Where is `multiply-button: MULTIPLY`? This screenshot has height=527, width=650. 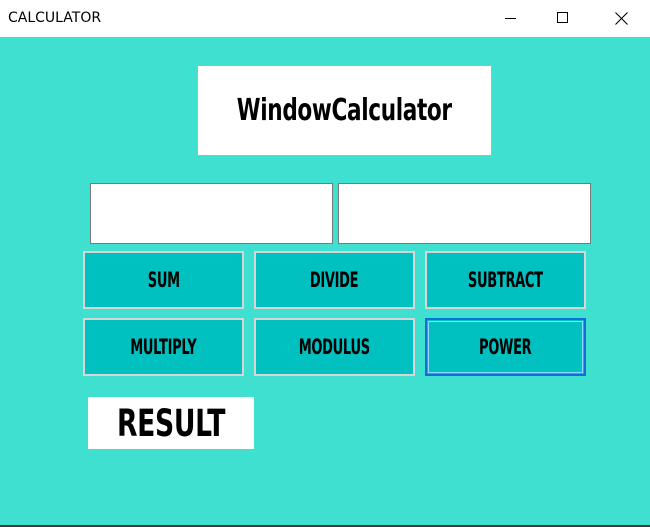 multiply-button: MULTIPLY is located at coordinates (163, 347).